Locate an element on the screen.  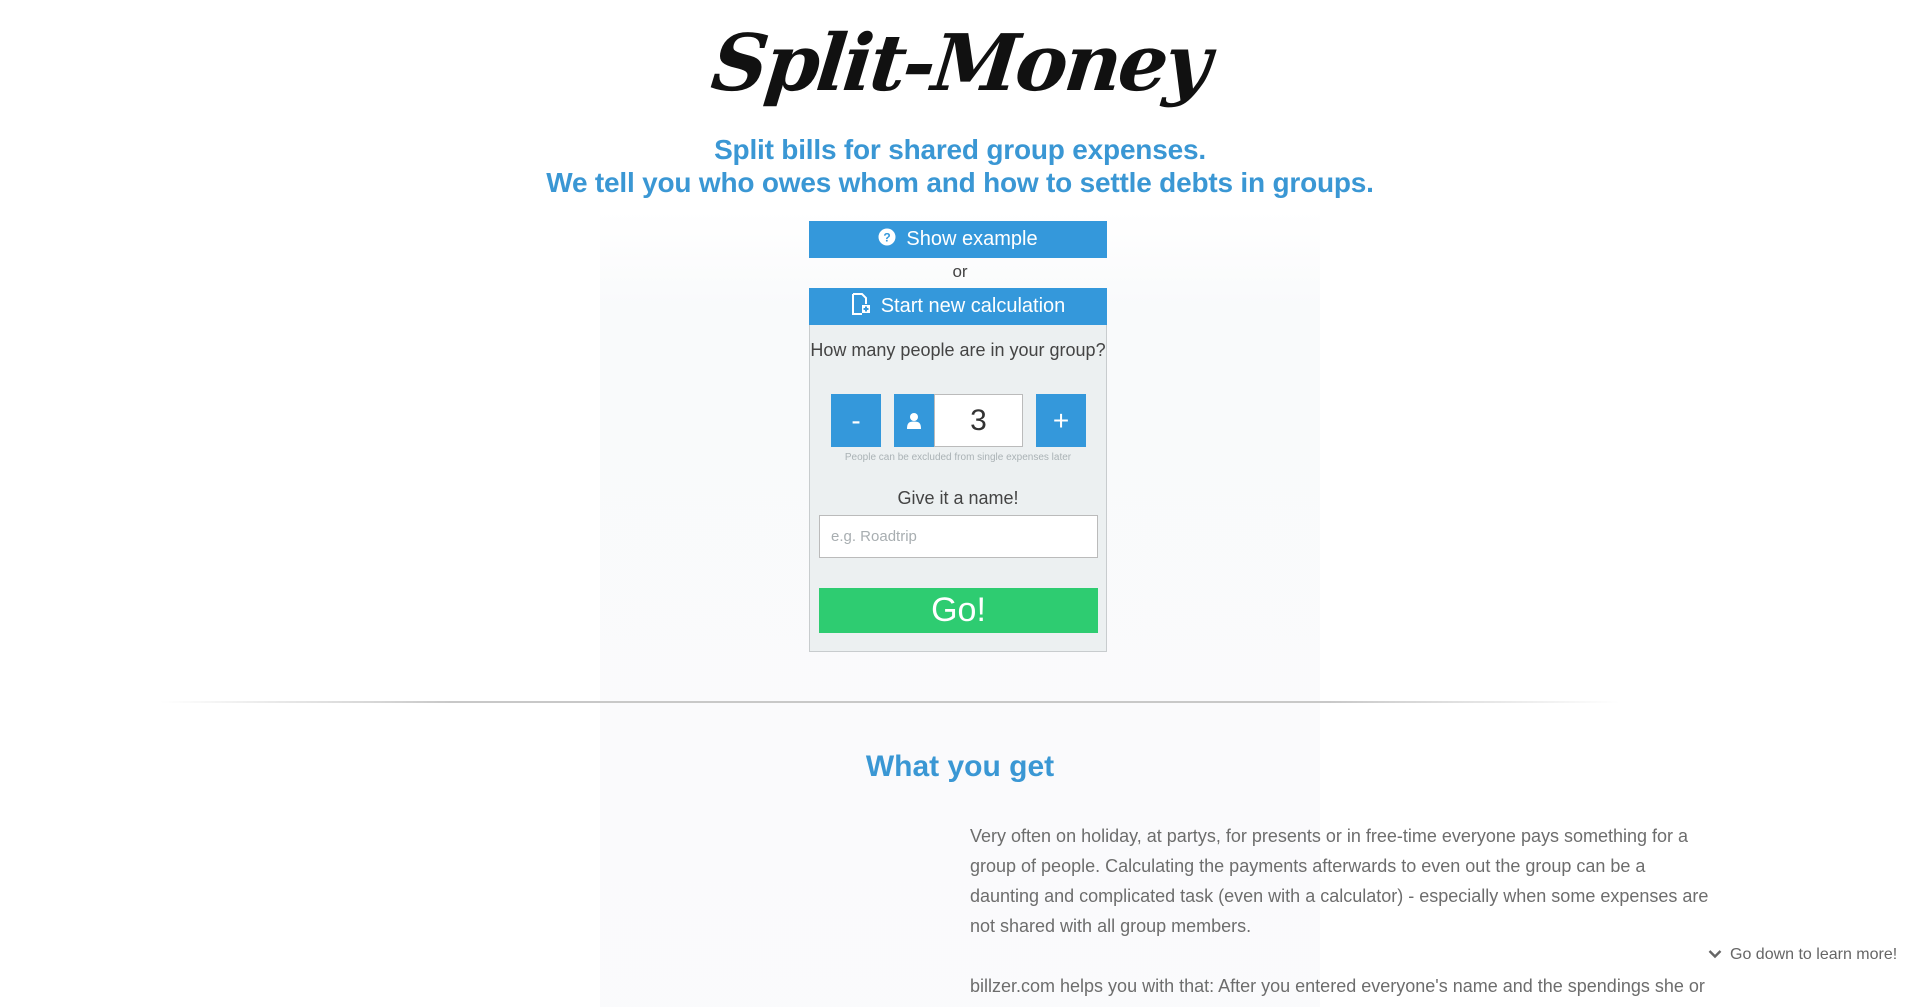
people-count-question: How many people are in your group? is located at coordinates (958, 350).